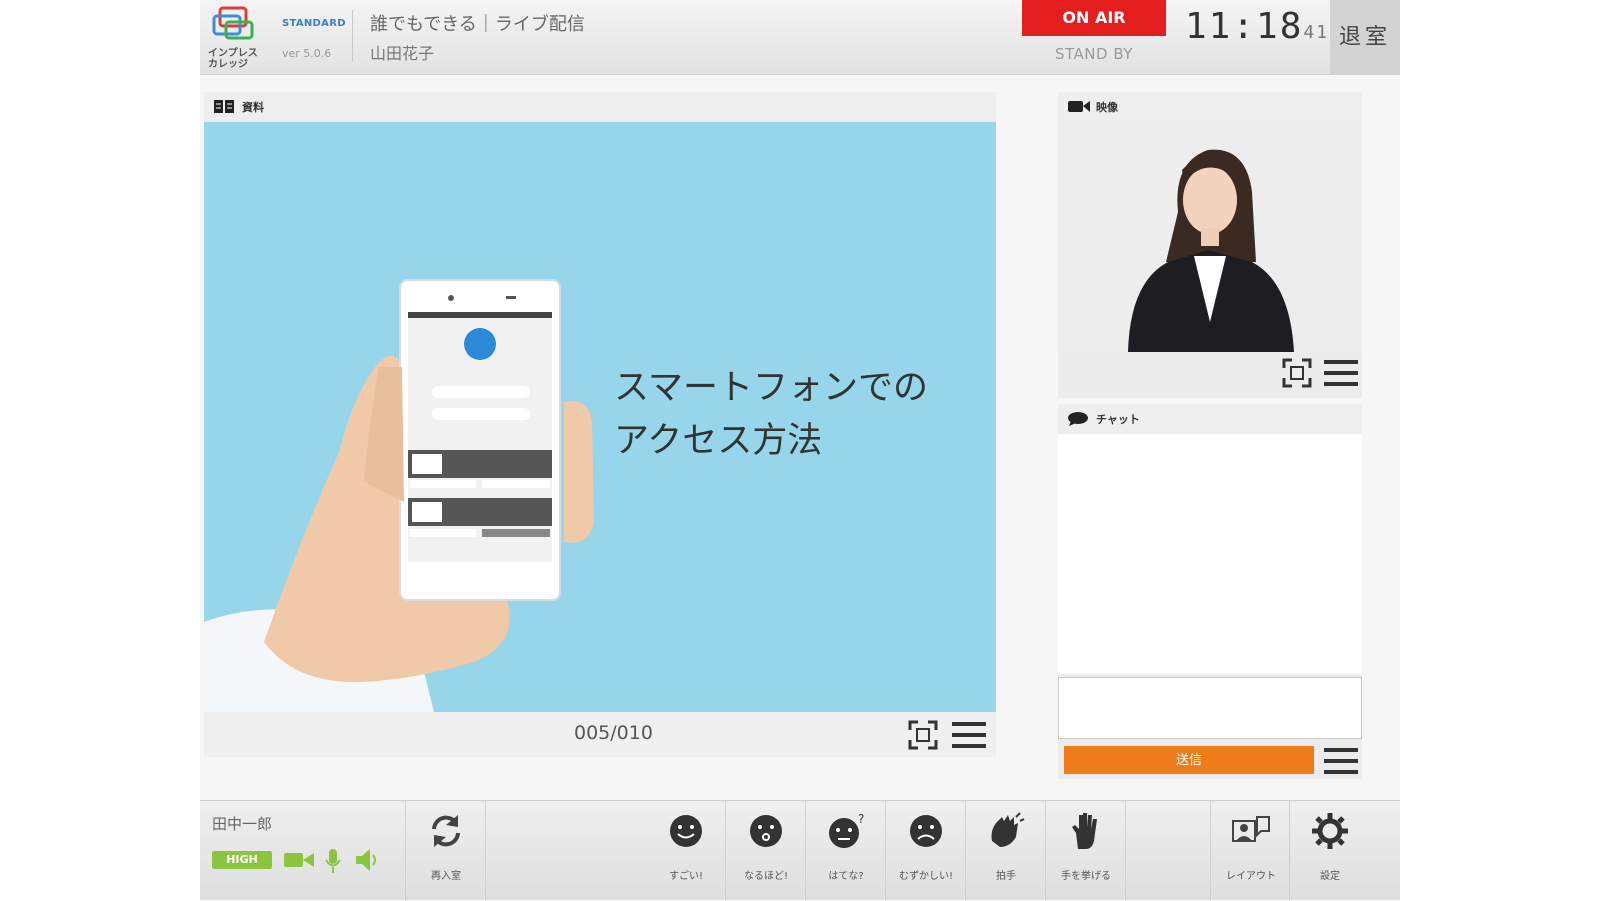 The height and width of the screenshot is (901, 1600). Describe the element at coordinates (685, 876) in the screenshot. I see `reaction-great-label: すごい!` at that location.